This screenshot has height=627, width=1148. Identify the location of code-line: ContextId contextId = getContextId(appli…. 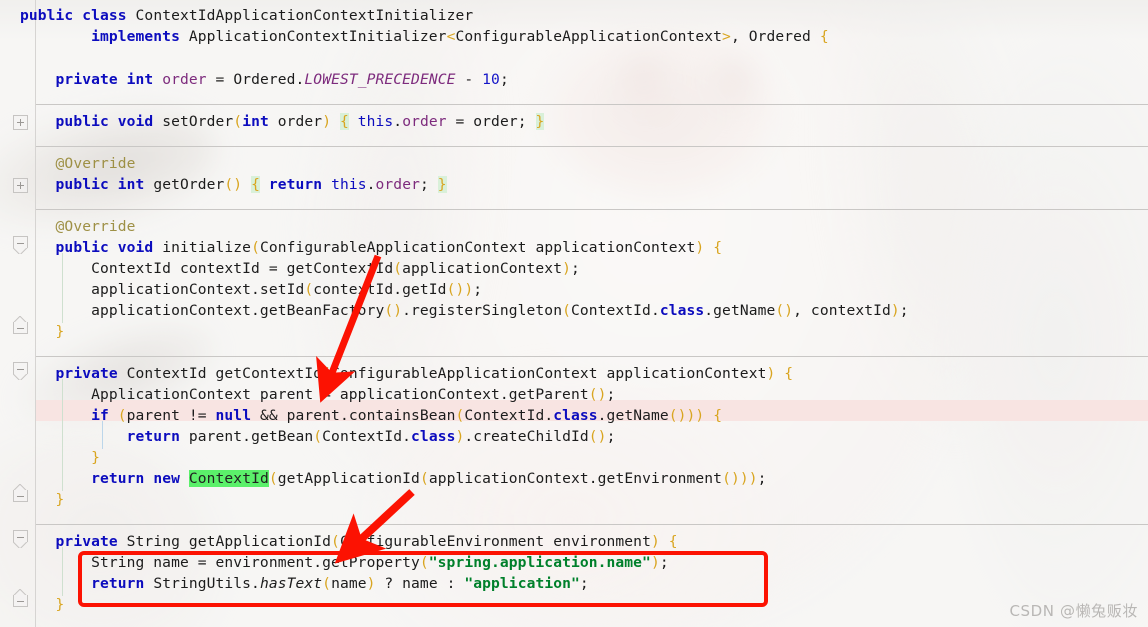
(574, 269).